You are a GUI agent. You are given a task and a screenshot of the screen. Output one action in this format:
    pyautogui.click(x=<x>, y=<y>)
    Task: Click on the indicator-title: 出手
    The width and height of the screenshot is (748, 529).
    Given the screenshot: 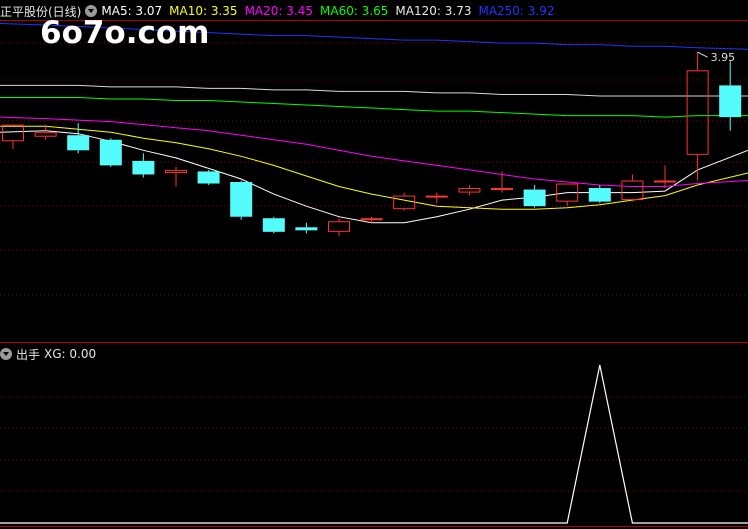 What is the action you would take?
    pyautogui.click(x=28, y=354)
    